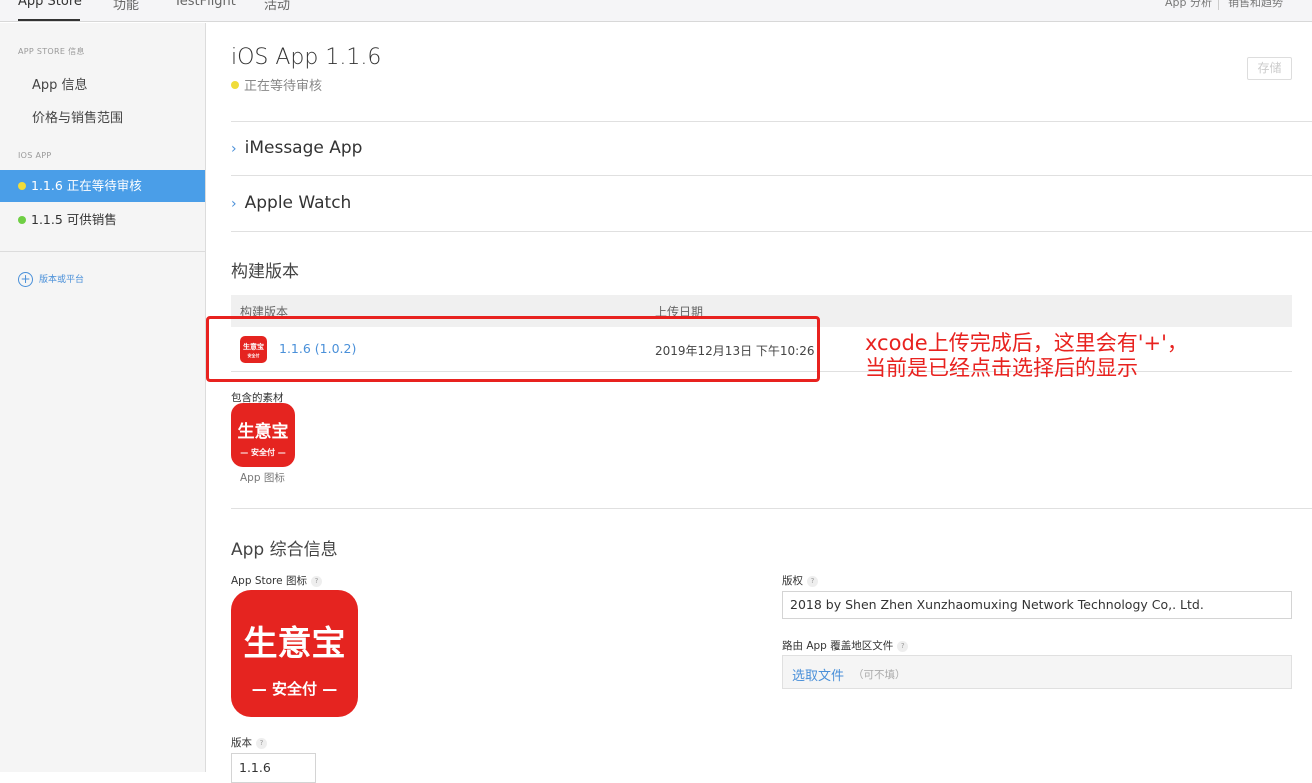 The width and height of the screenshot is (1312, 783). Describe the element at coordinates (77, 116) in the screenshot. I see `sidebar-item-pricing: 价格与销售范围` at that location.